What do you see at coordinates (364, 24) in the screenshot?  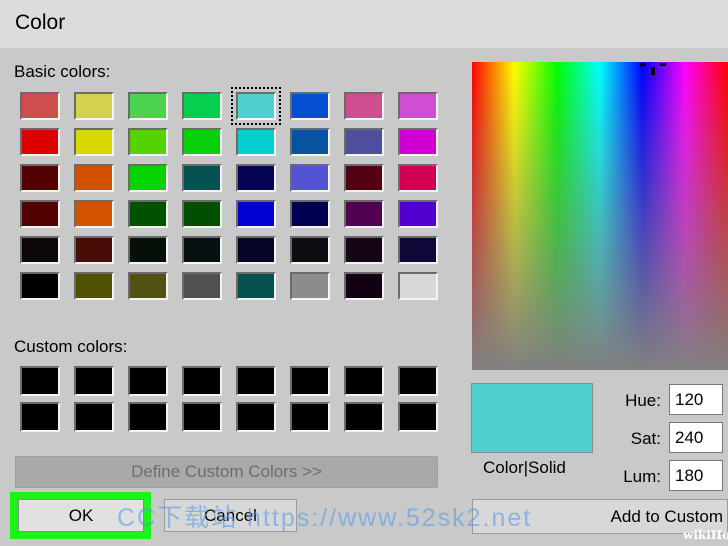 I see `title-bar: Color` at bounding box center [364, 24].